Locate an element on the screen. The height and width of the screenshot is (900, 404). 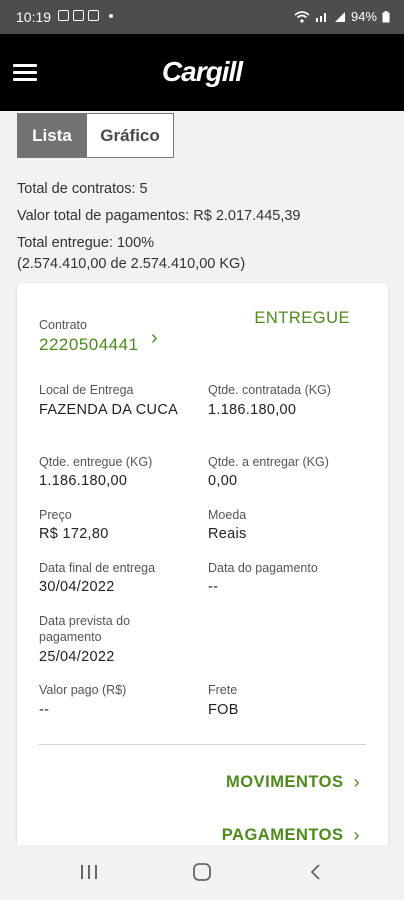
delivery-location-label: Local de Entrega is located at coordinates (86, 390).